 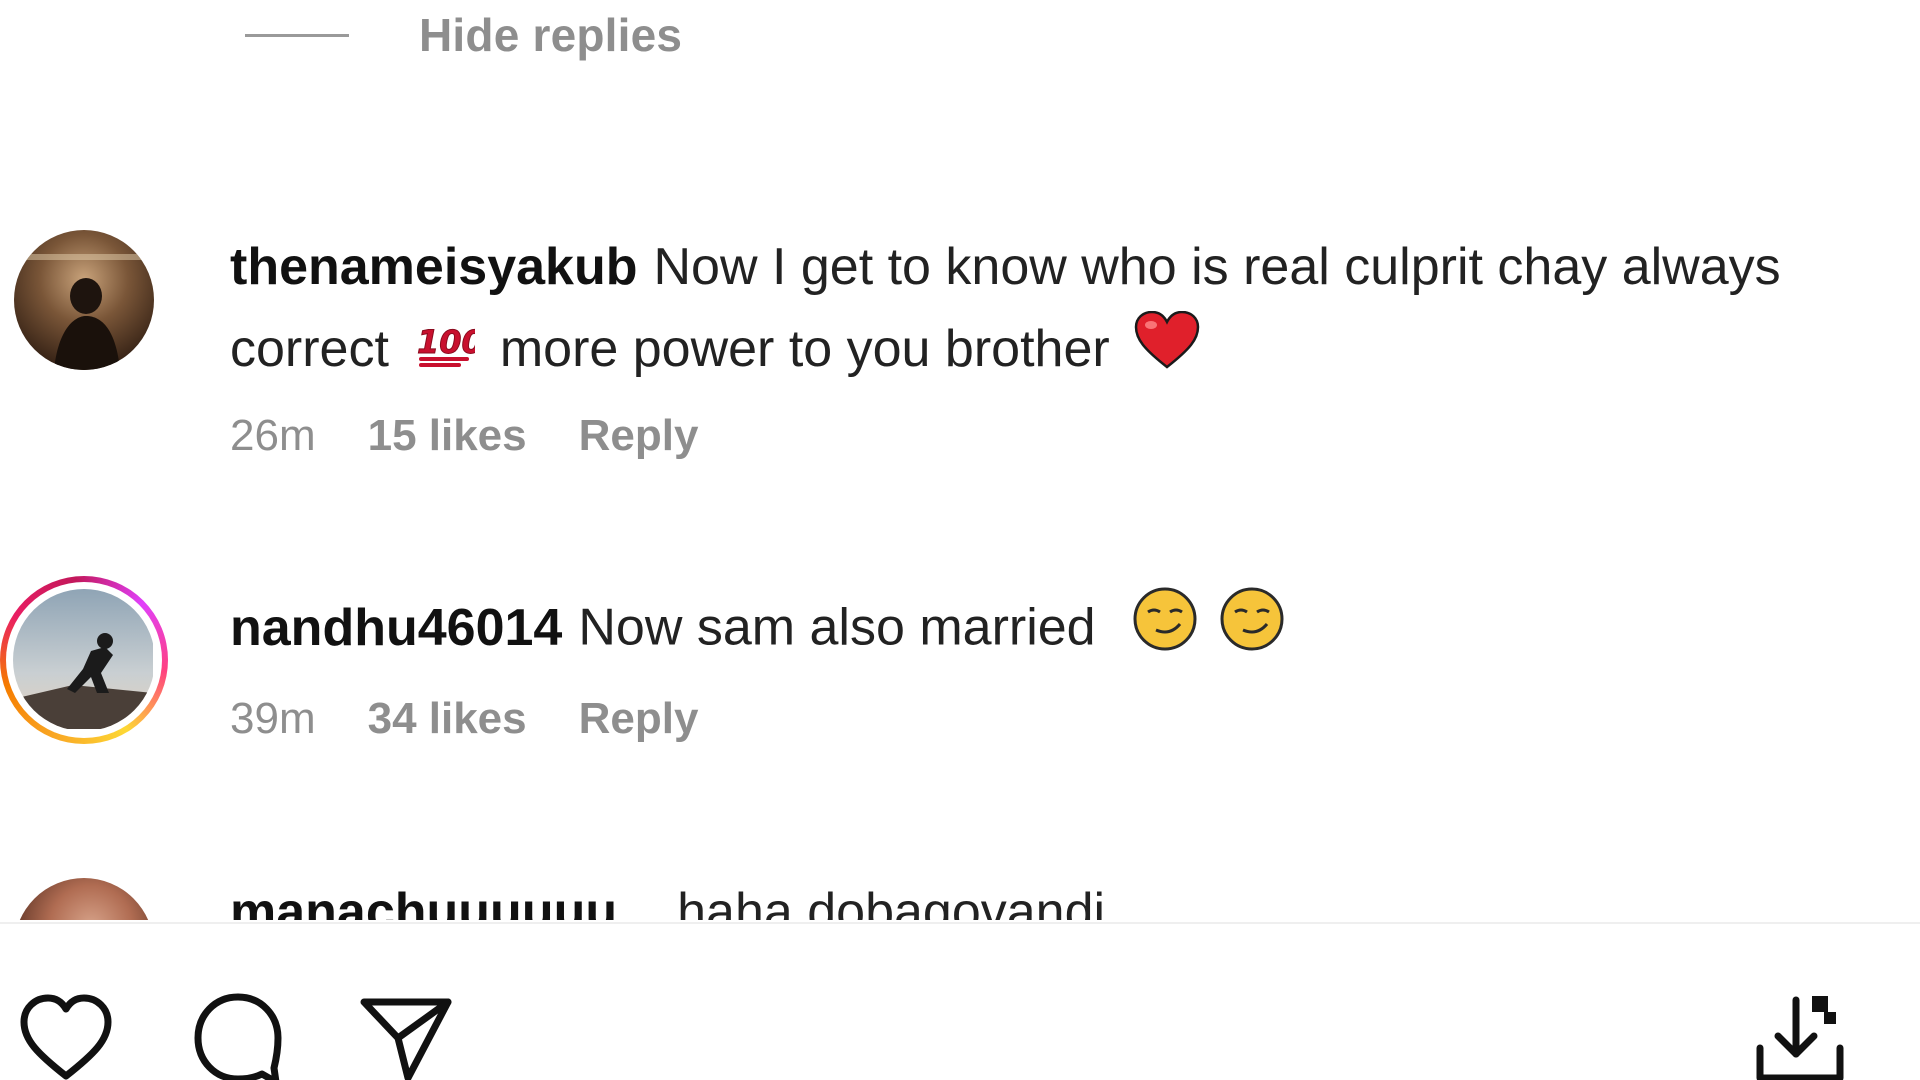 I want to click on comment-item-clipped: manachuuuuuu haha dobagovandi, so click(x=960, y=890).